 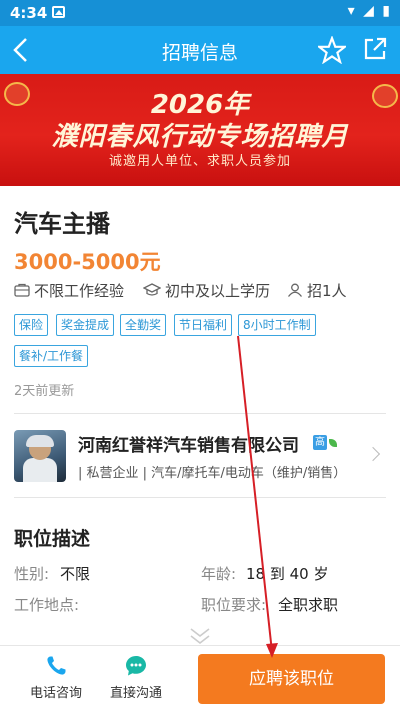 What do you see at coordinates (87, 262) in the screenshot?
I see `salary: 3000-5000元` at bounding box center [87, 262].